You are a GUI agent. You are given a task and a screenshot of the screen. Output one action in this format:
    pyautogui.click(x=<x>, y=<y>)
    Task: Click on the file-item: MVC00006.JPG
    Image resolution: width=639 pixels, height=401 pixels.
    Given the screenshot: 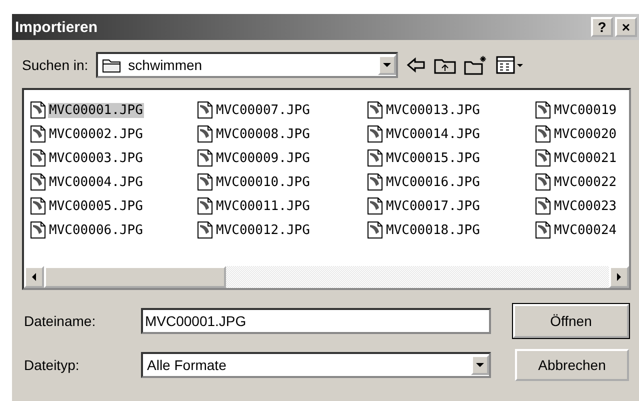 What is the action you would take?
    pyautogui.click(x=96, y=230)
    